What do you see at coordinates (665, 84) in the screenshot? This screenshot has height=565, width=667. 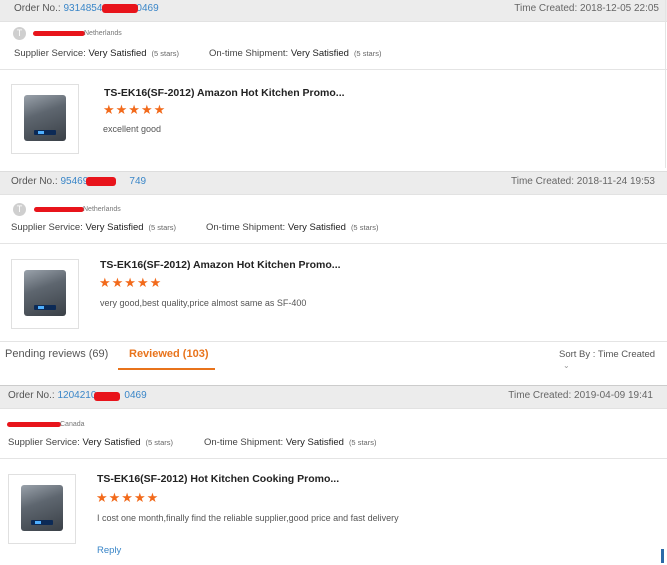 I see `card-border-right` at bounding box center [665, 84].